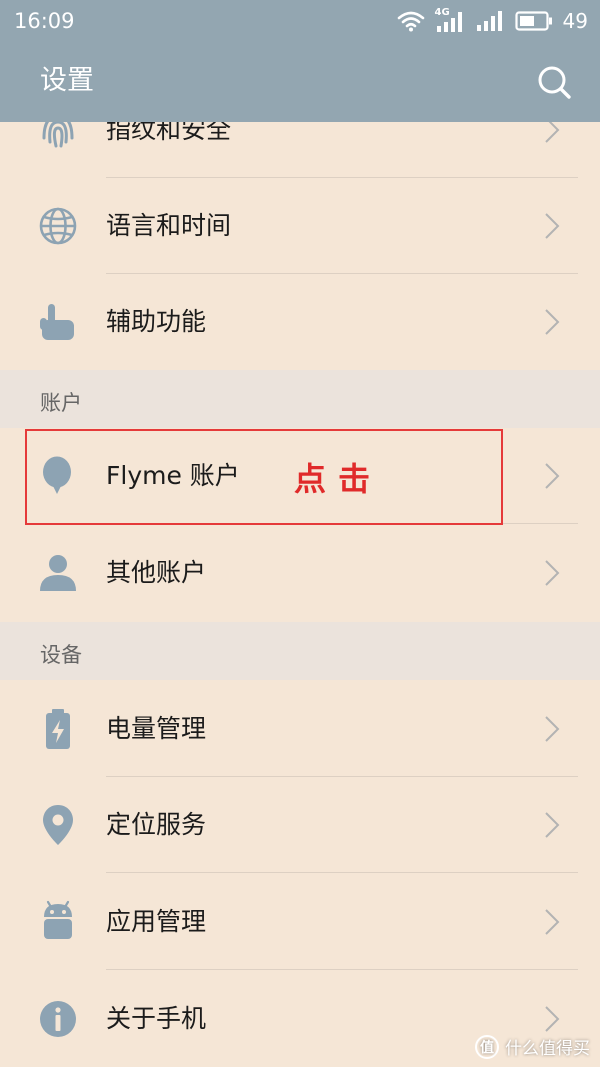 The image size is (600, 1067). Describe the element at coordinates (300, 728) in the screenshot. I see `list-item-battery: 电量管理` at that location.